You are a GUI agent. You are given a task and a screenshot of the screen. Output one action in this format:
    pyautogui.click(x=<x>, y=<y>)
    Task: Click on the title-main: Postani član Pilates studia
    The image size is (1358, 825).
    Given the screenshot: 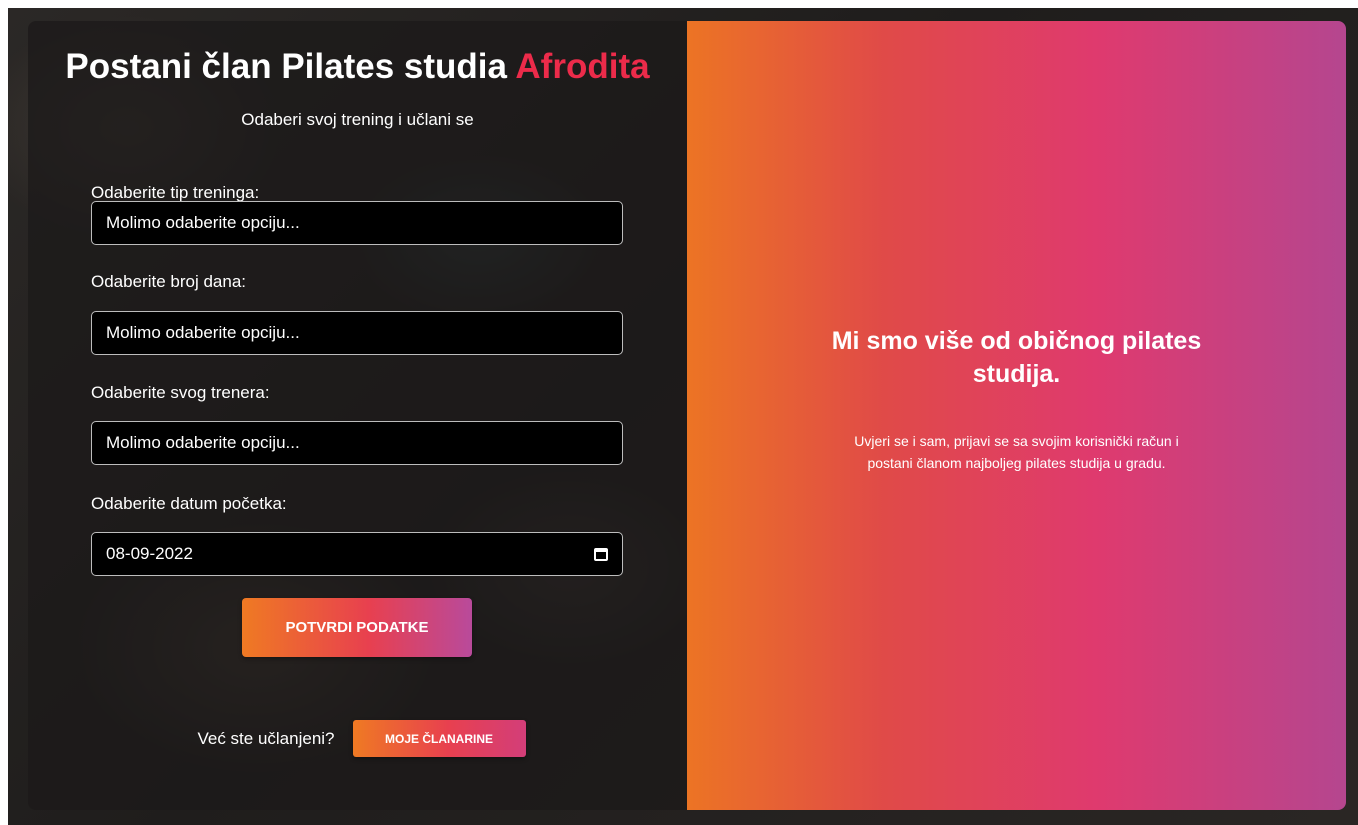 What is the action you would take?
    pyautogui.click(x=286, y=66)
    